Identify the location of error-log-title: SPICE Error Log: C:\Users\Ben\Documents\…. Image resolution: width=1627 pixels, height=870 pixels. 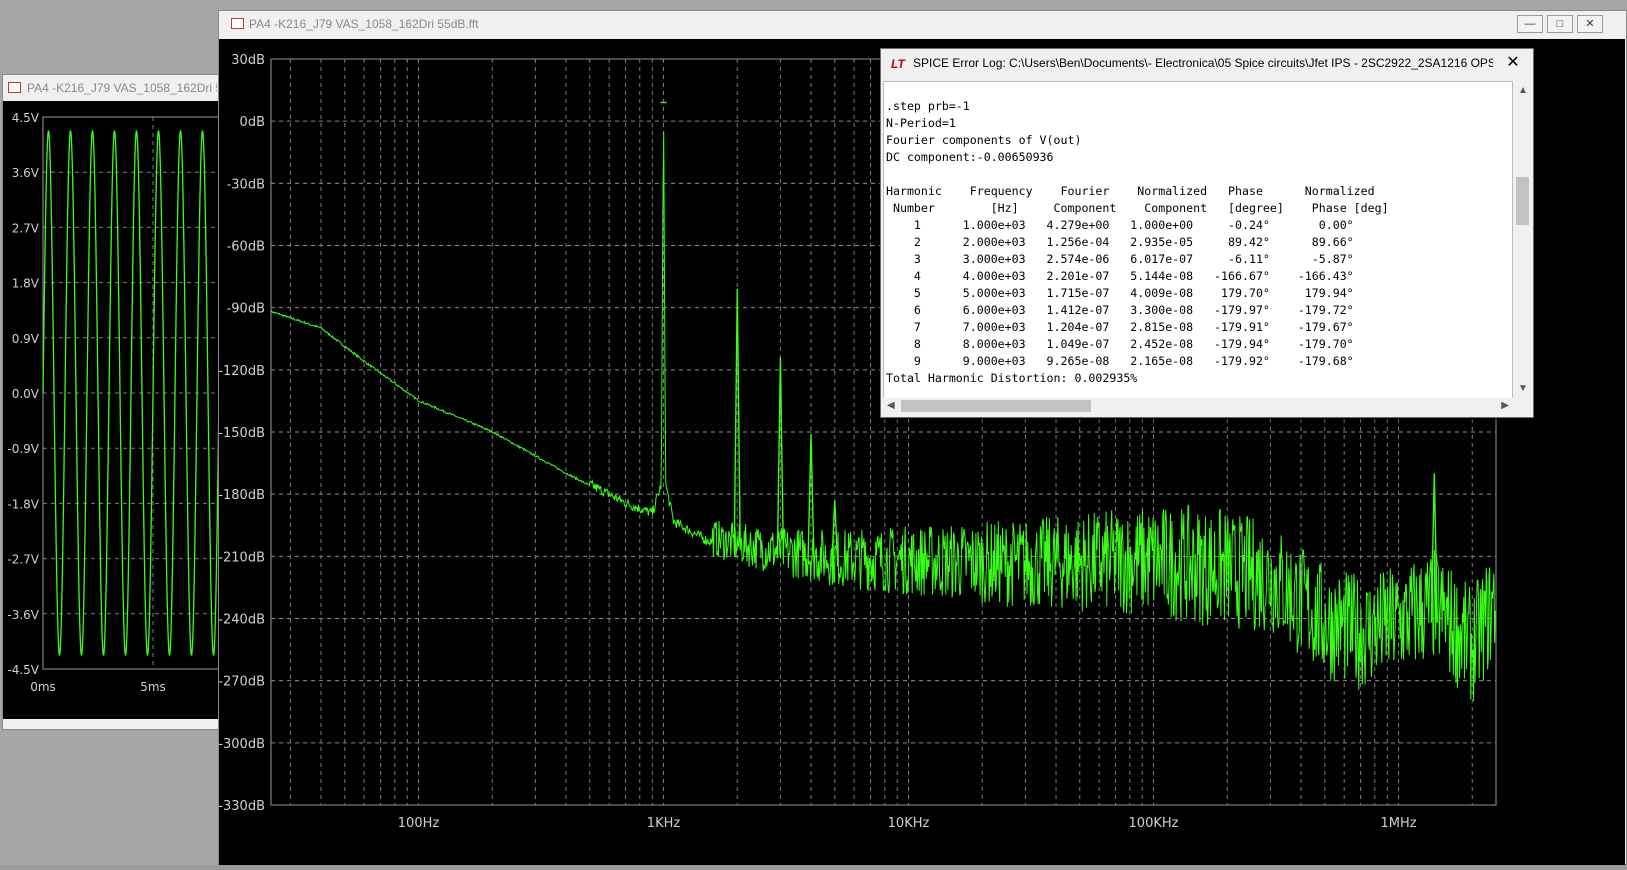
(1203, 63).